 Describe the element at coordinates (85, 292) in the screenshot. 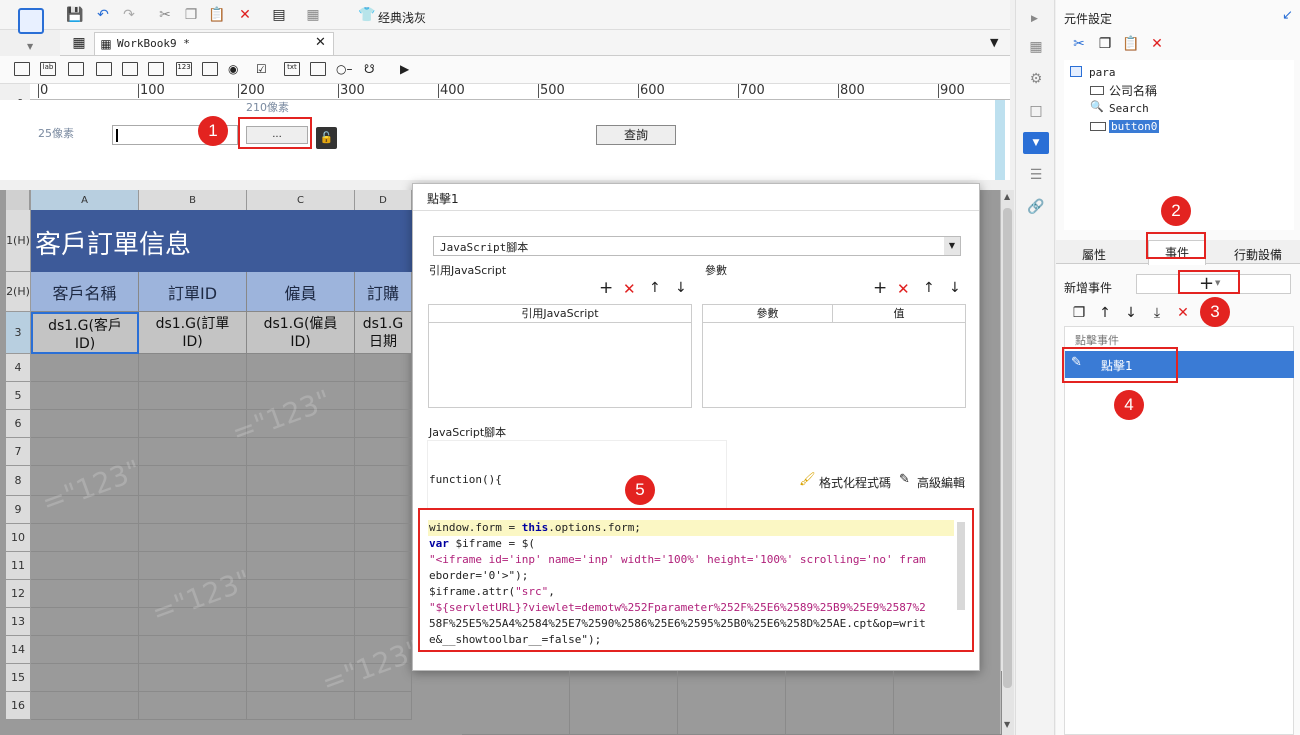

I see `header-cell: 客戶名稱` at that location.